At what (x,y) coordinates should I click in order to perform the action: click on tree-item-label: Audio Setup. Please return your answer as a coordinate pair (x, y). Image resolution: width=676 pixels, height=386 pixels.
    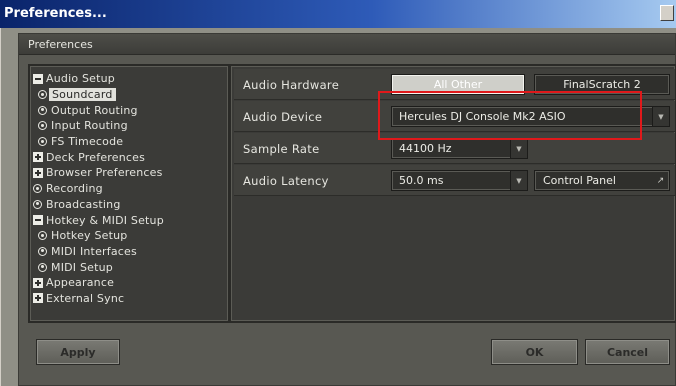
    Looking at the image, I should click on (80, 79).